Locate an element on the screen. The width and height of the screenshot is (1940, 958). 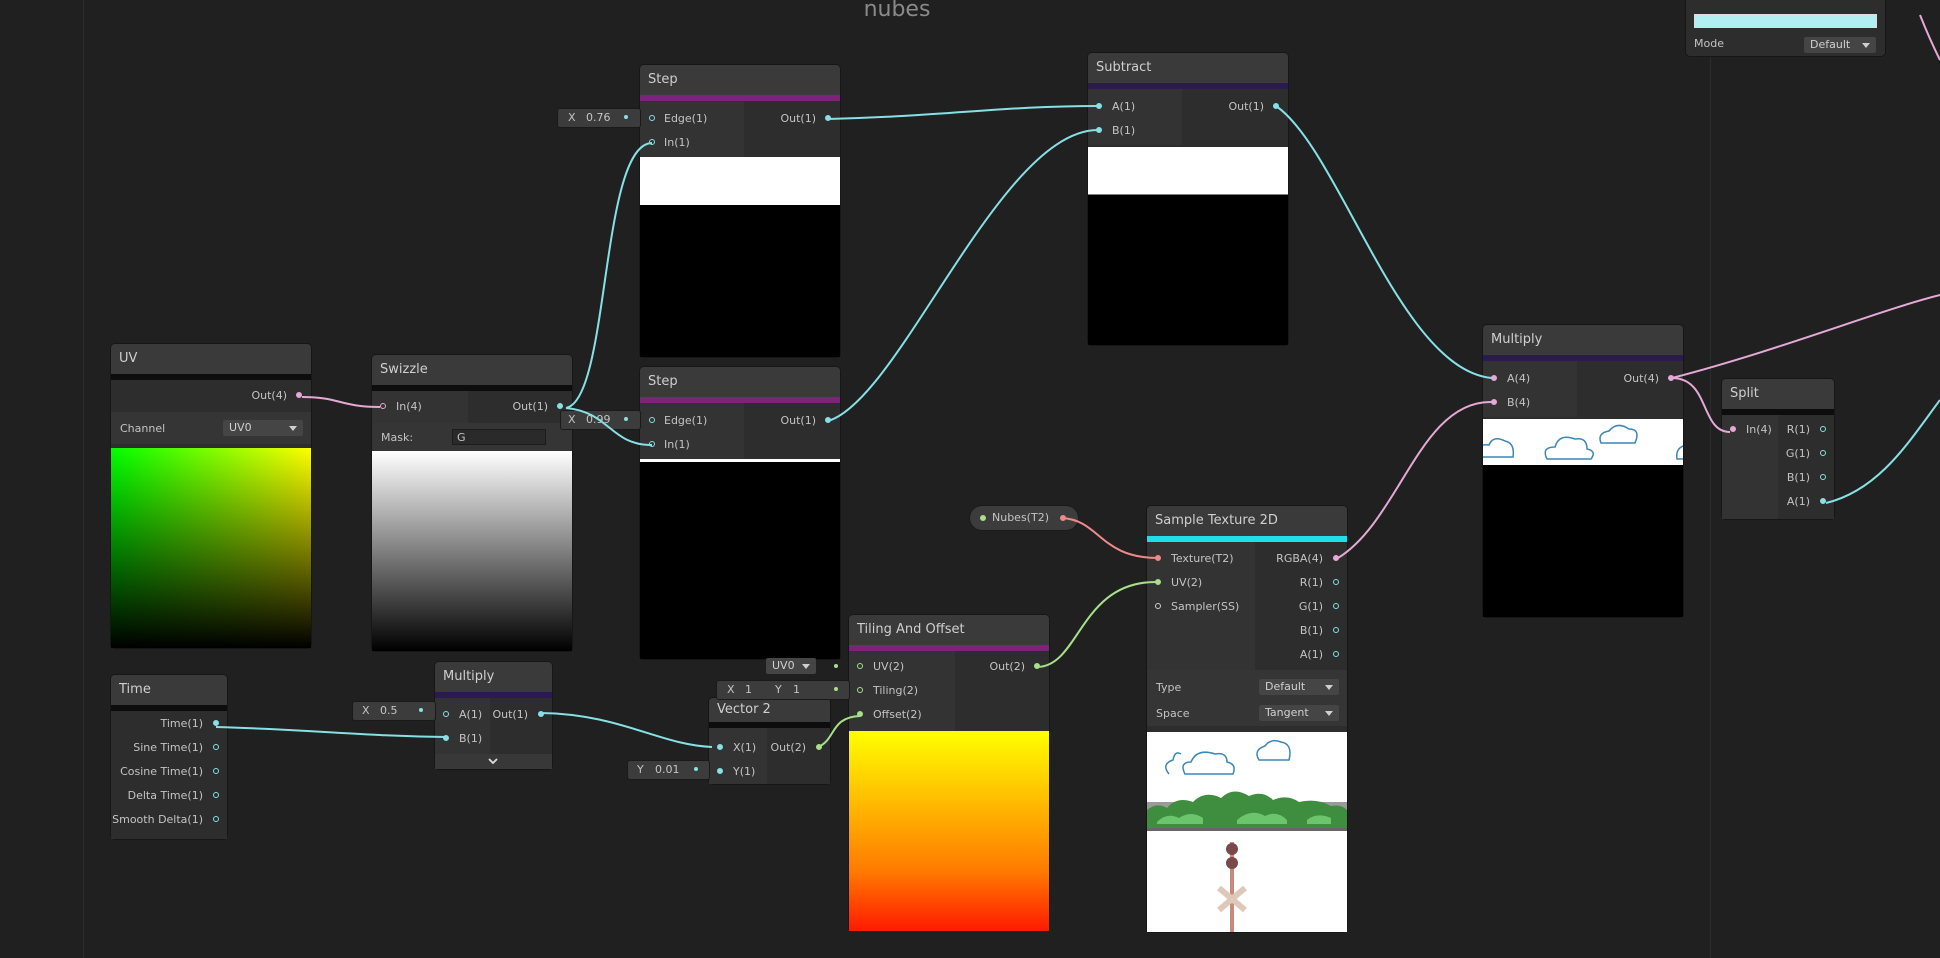
step2-out-port: Out(1) is located at coordinates (798, 421).